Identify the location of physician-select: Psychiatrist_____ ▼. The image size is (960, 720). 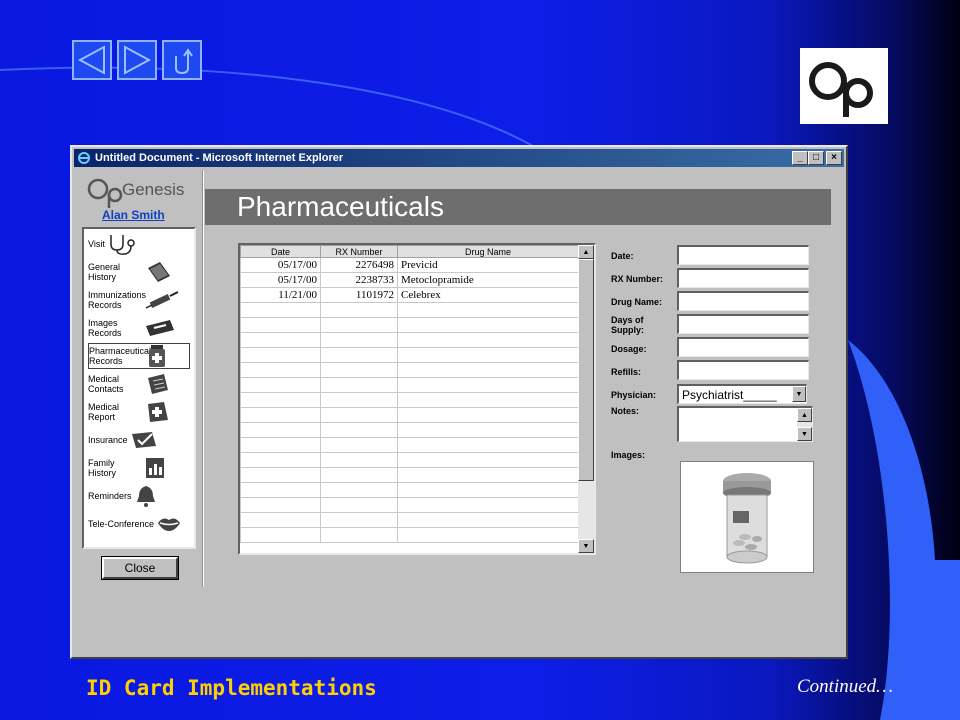
(742, 394).